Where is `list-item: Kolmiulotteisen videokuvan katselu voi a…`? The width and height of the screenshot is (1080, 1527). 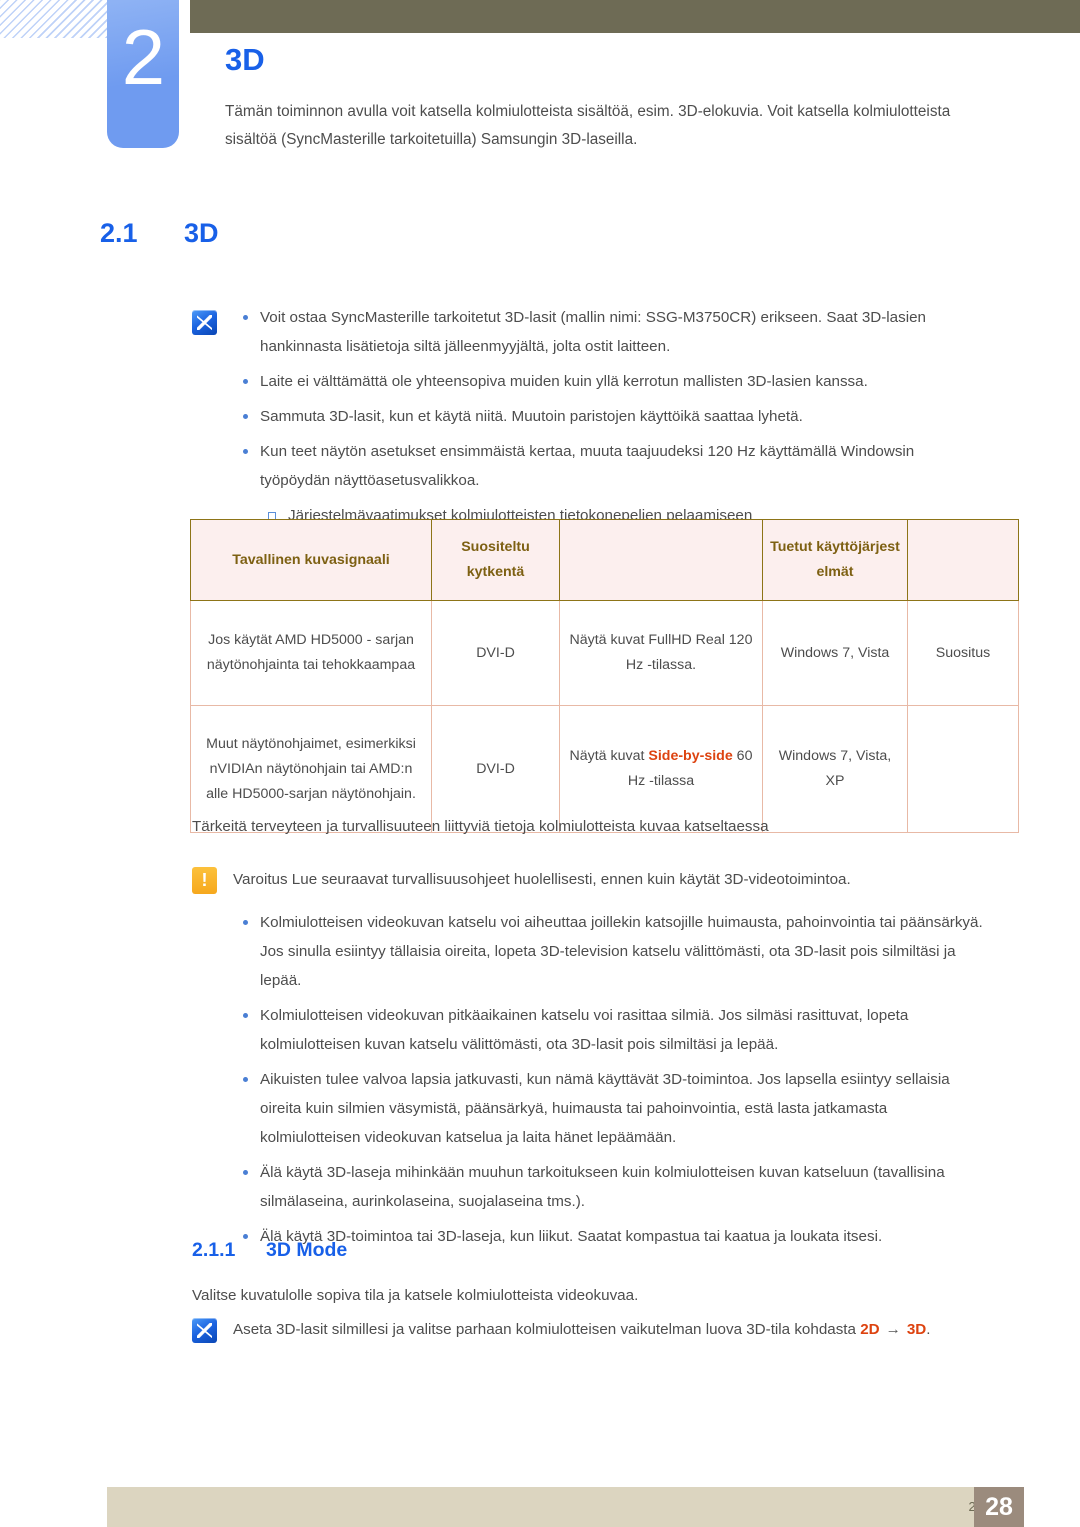
list-item: Kolmiulotteisen videokuvan katselu voi a… is located at coordinates (606, 951).